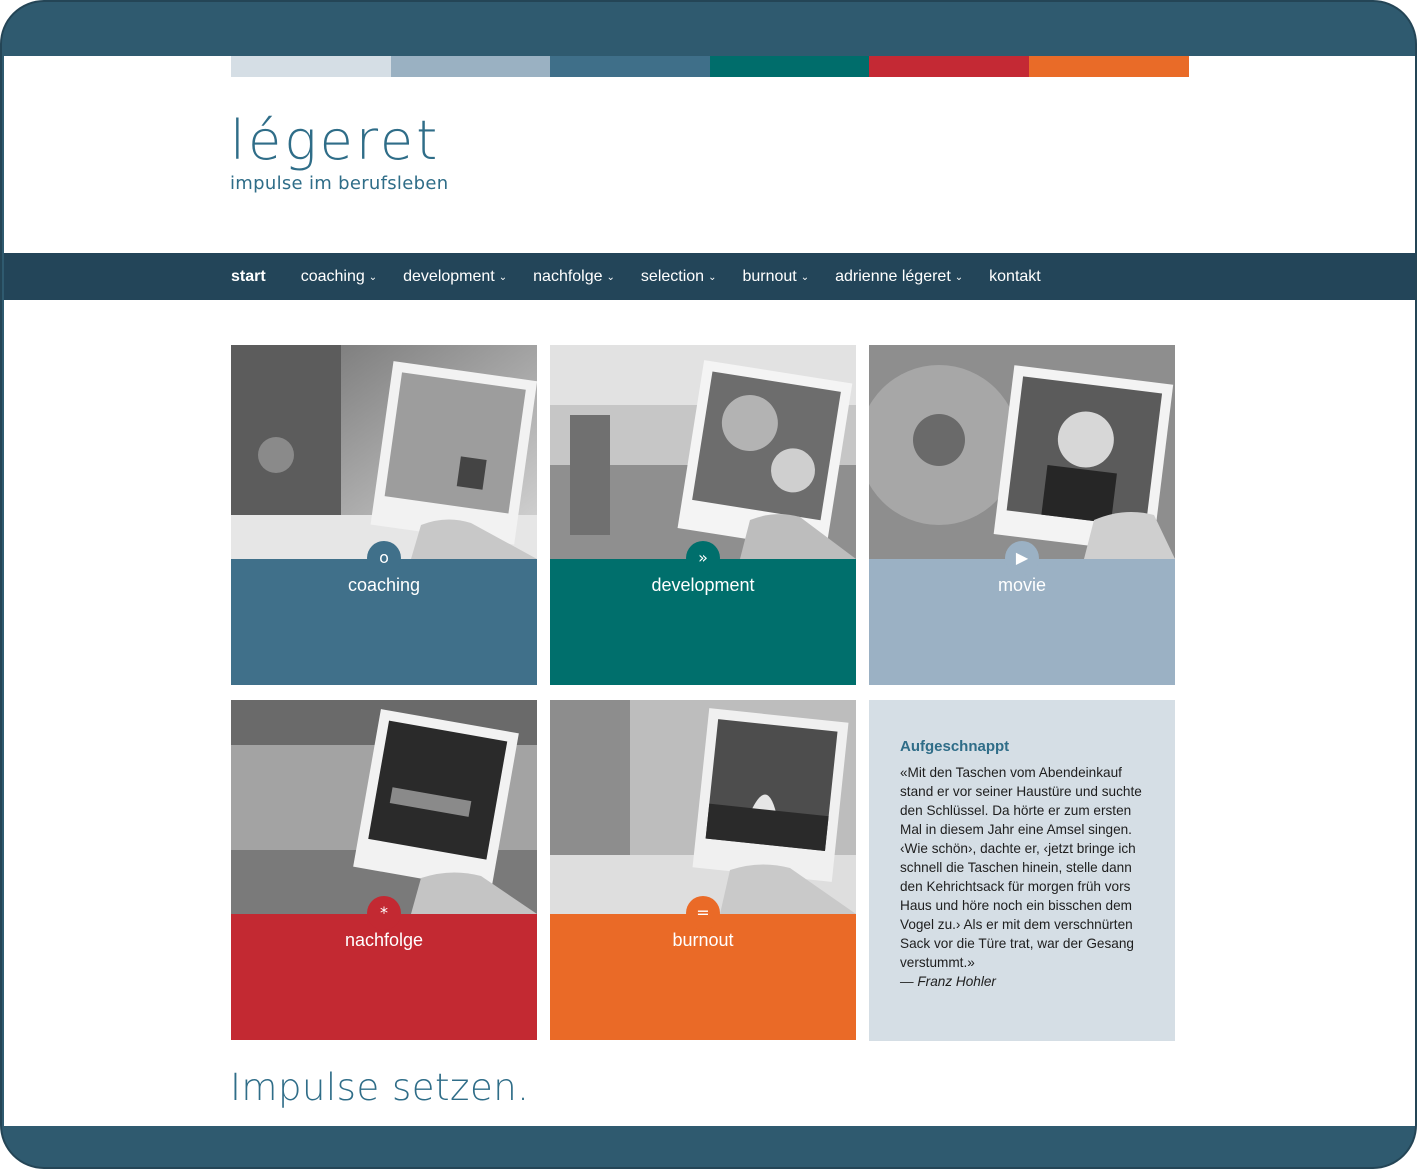  Describe the element at coordinates (1021, 585) in the screenshot. I see `tile-label: movie` at that location.